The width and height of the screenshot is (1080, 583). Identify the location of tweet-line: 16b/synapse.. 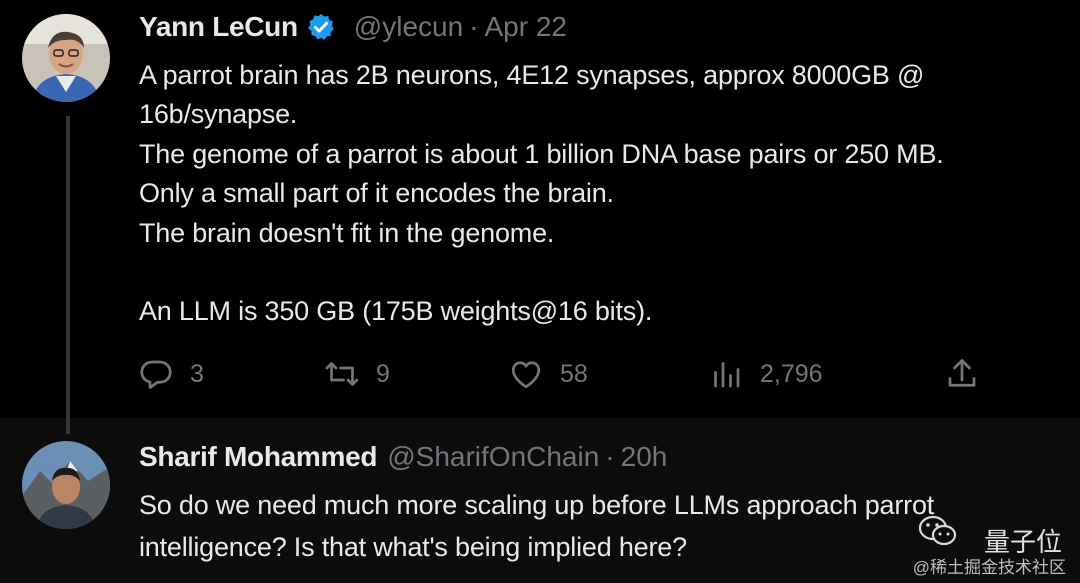
(218, 114).